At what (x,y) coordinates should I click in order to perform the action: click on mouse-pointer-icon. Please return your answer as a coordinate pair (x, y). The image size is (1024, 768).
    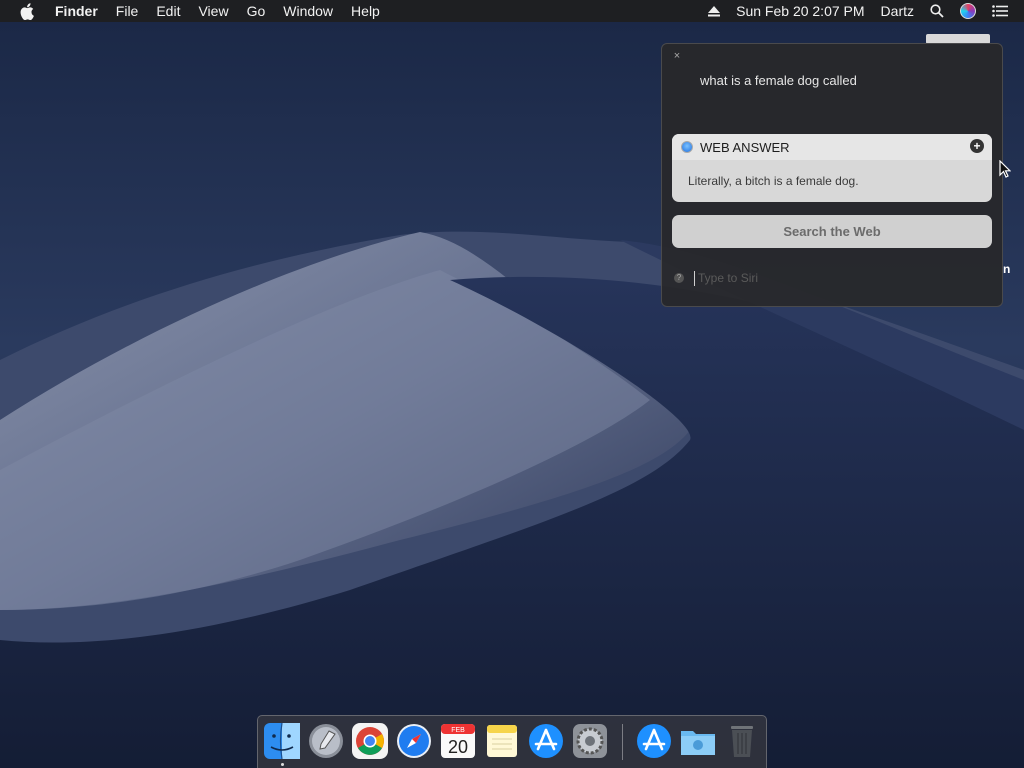
    Looking at the image, I should click on (1005, 168).